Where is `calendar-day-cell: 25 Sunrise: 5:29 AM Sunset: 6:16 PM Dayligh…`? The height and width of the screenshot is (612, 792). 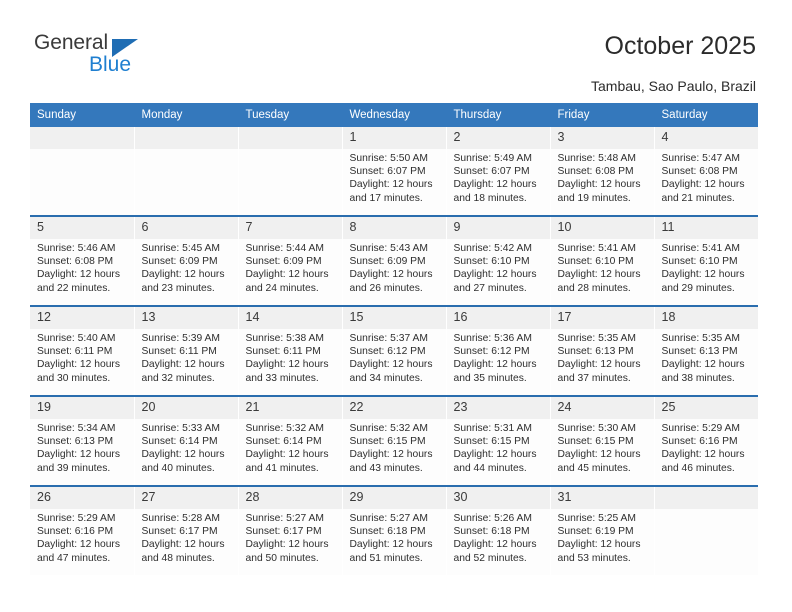 calendar-day-cell: 25 Sunrise: 5:29 AM Sunset: 6:16 PM Dayligh… is located at coordinates (706, 440).